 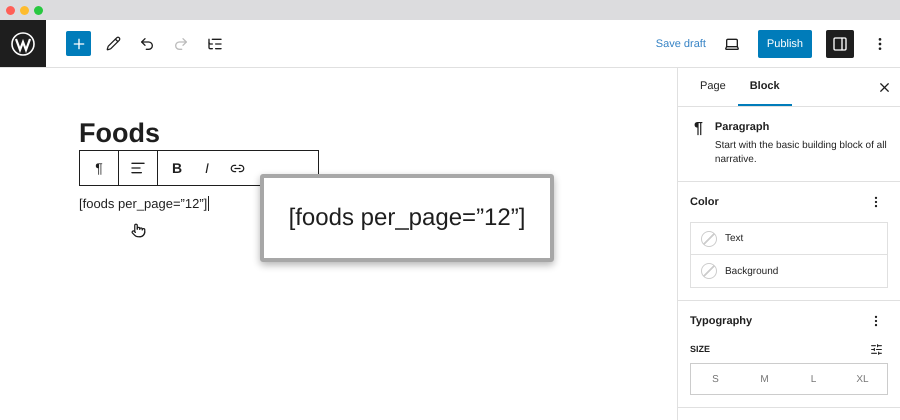 I want to click on sidebar-tab: Page, so click(x=713, y=87).